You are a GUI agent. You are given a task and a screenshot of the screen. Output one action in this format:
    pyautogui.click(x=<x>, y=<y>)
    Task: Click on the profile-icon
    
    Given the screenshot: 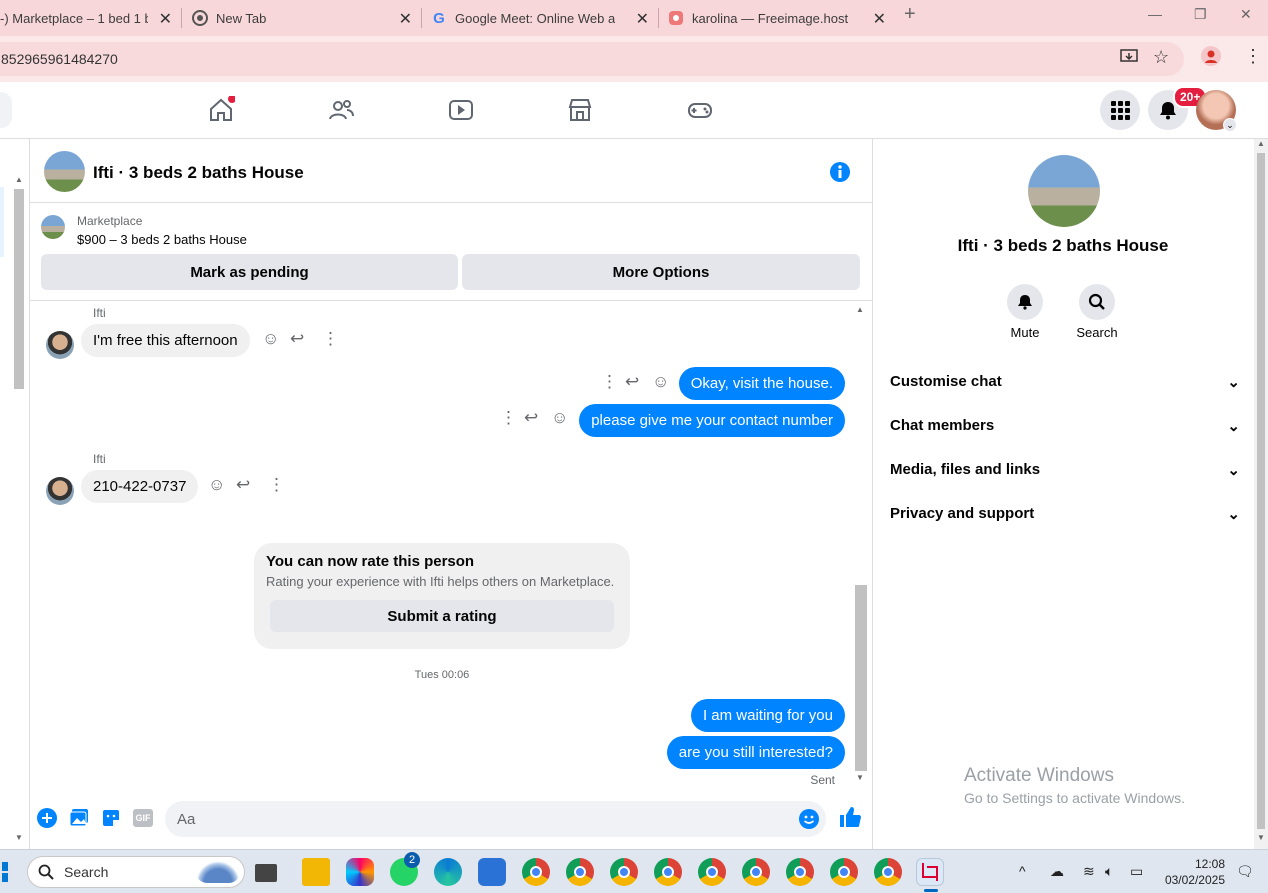 What is the action you would take?
    pyautogui.click(x=1211, y=58)
    